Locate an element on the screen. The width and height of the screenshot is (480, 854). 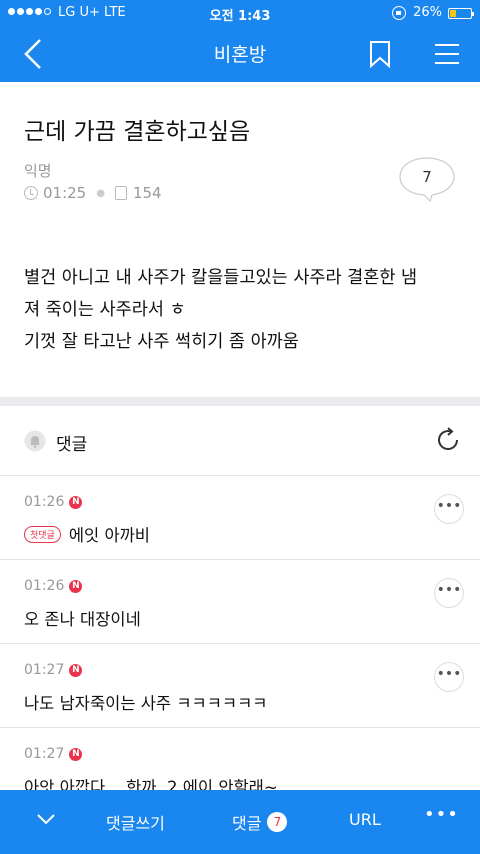
comment-text: 아앗 아깝다... 한까 .2 에이 안할래~ is located at coordinates (151, 784).